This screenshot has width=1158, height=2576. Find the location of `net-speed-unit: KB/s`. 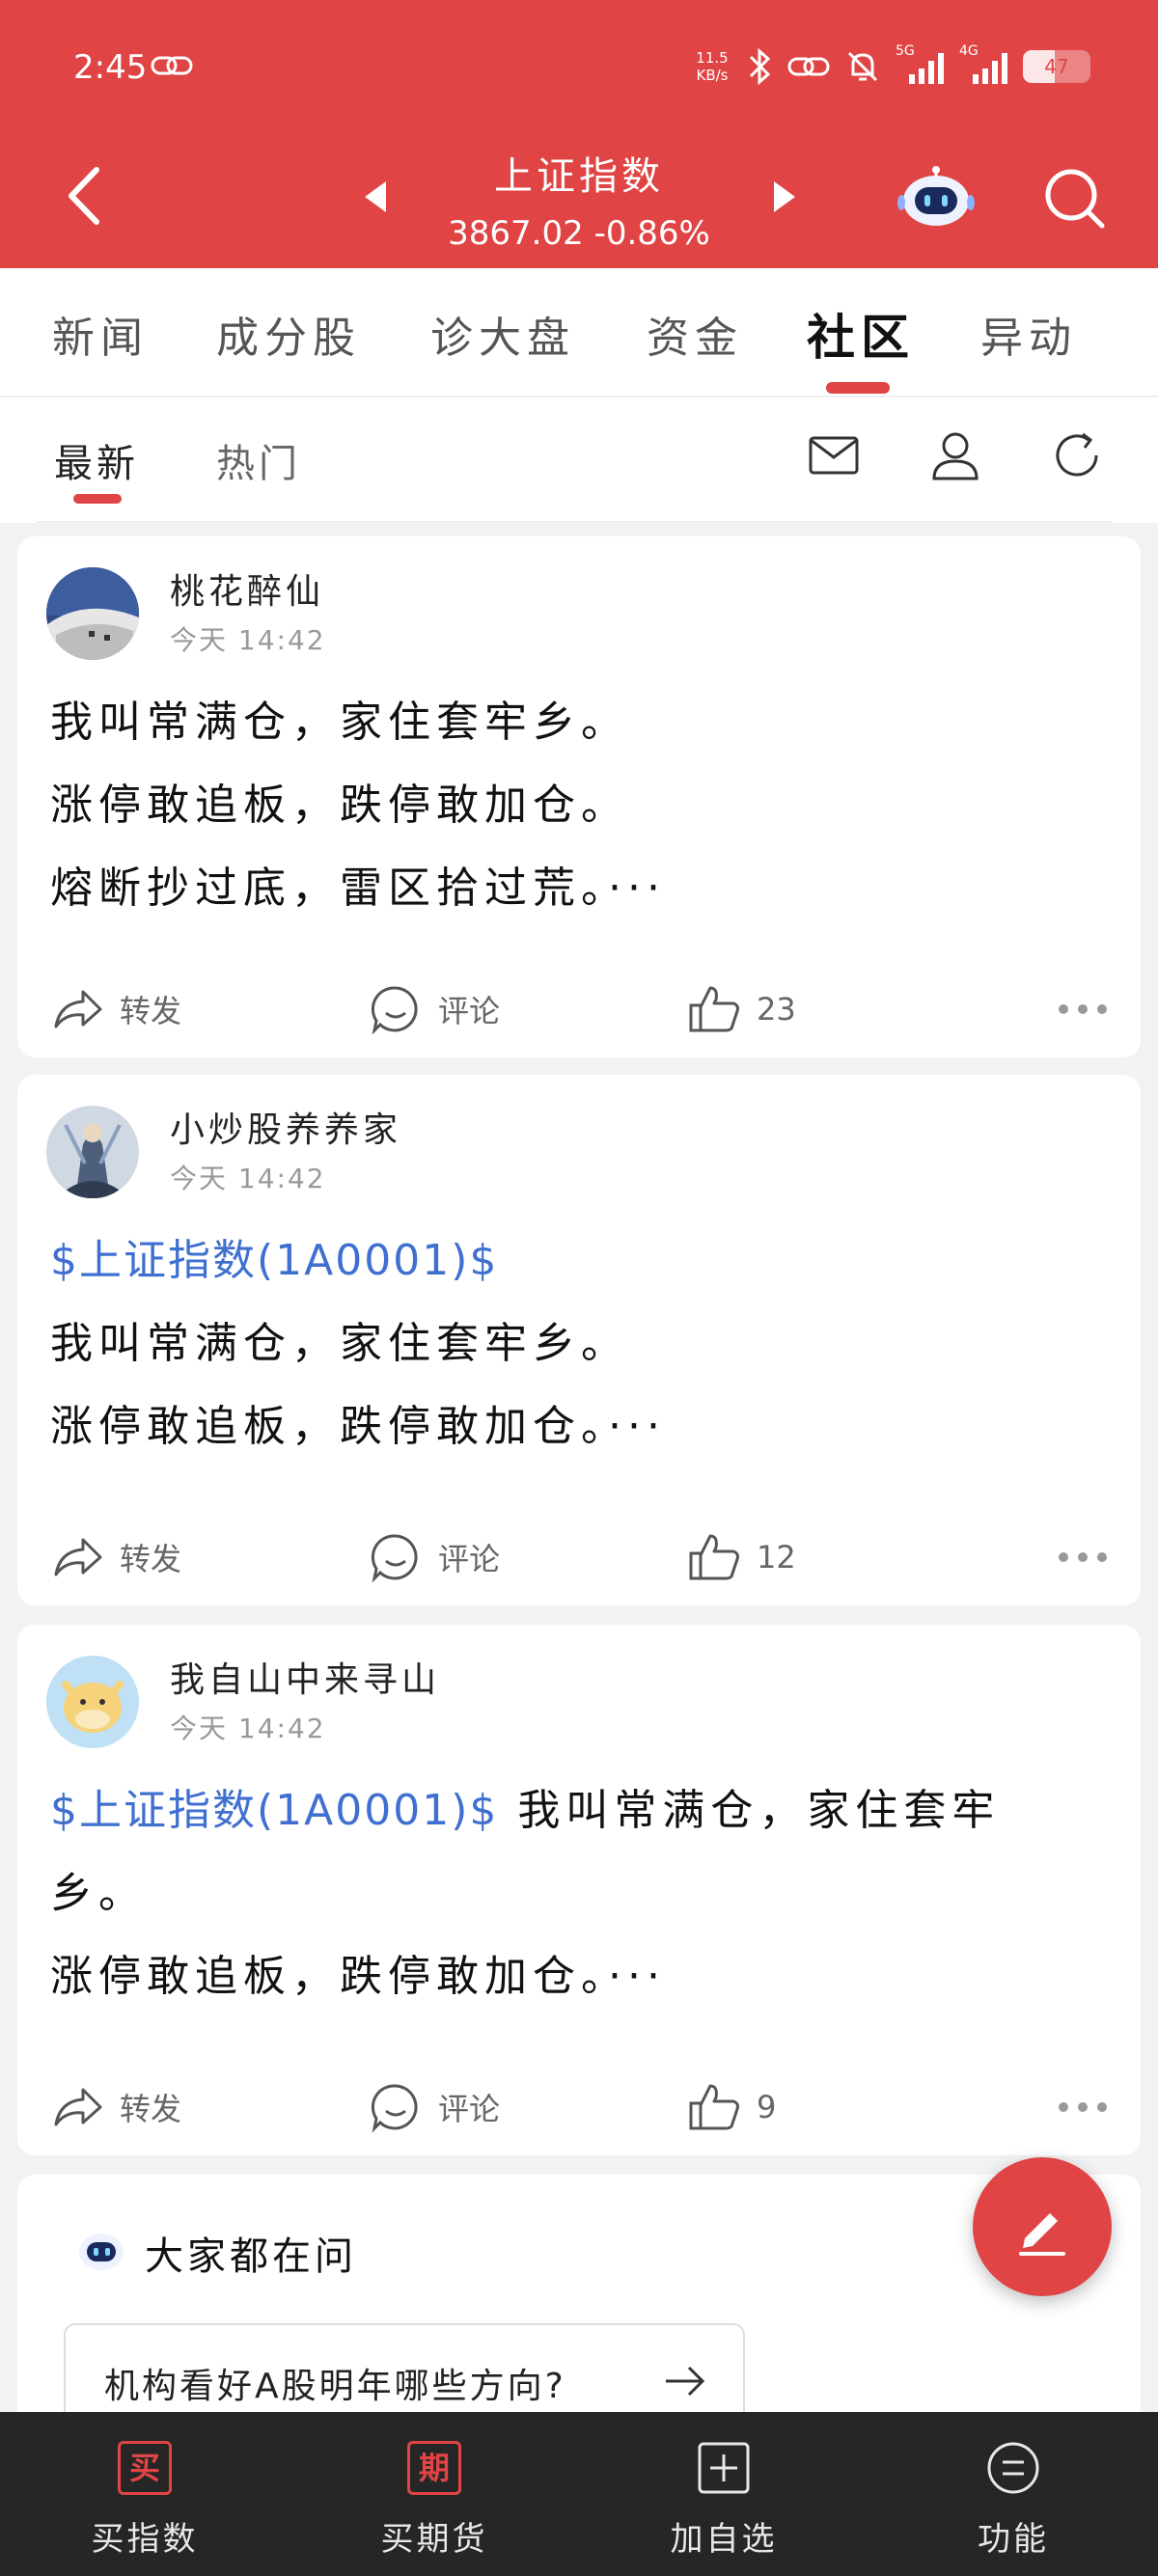

net-speed-unit: KB/s is located at coordinates (712, 76).